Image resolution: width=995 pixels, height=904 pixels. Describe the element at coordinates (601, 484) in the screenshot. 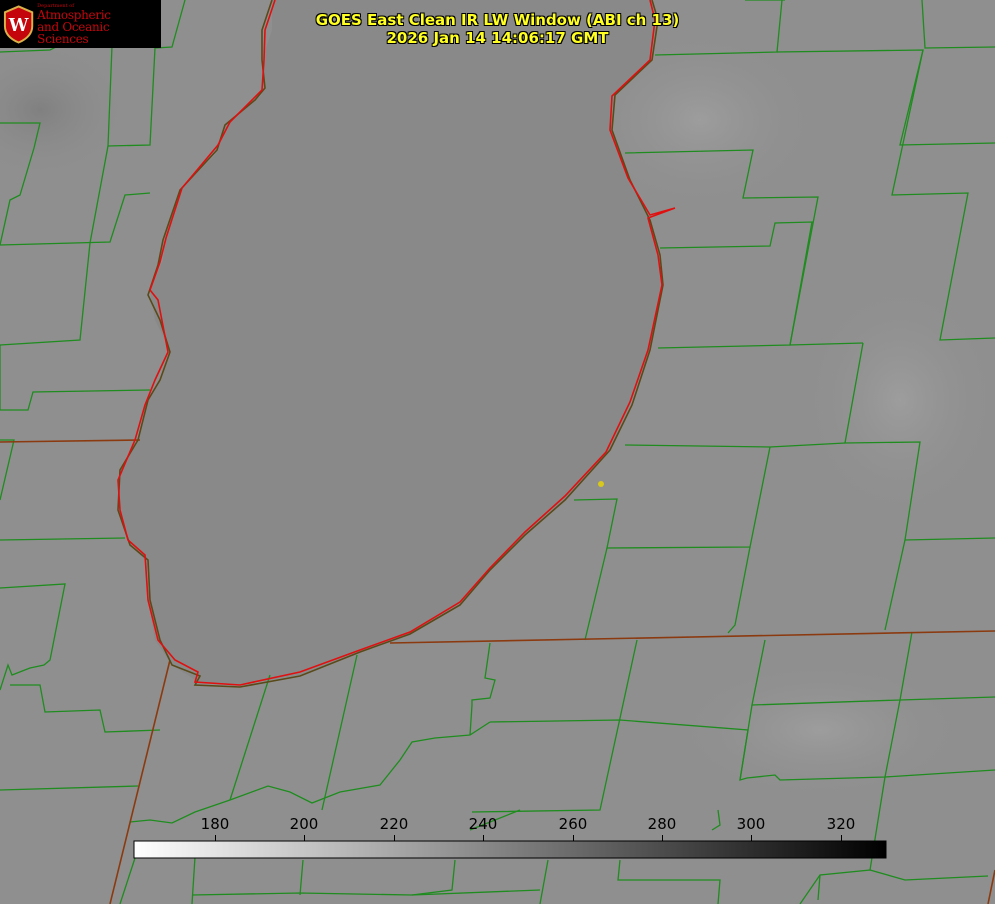

I see `city-marker` at that location.